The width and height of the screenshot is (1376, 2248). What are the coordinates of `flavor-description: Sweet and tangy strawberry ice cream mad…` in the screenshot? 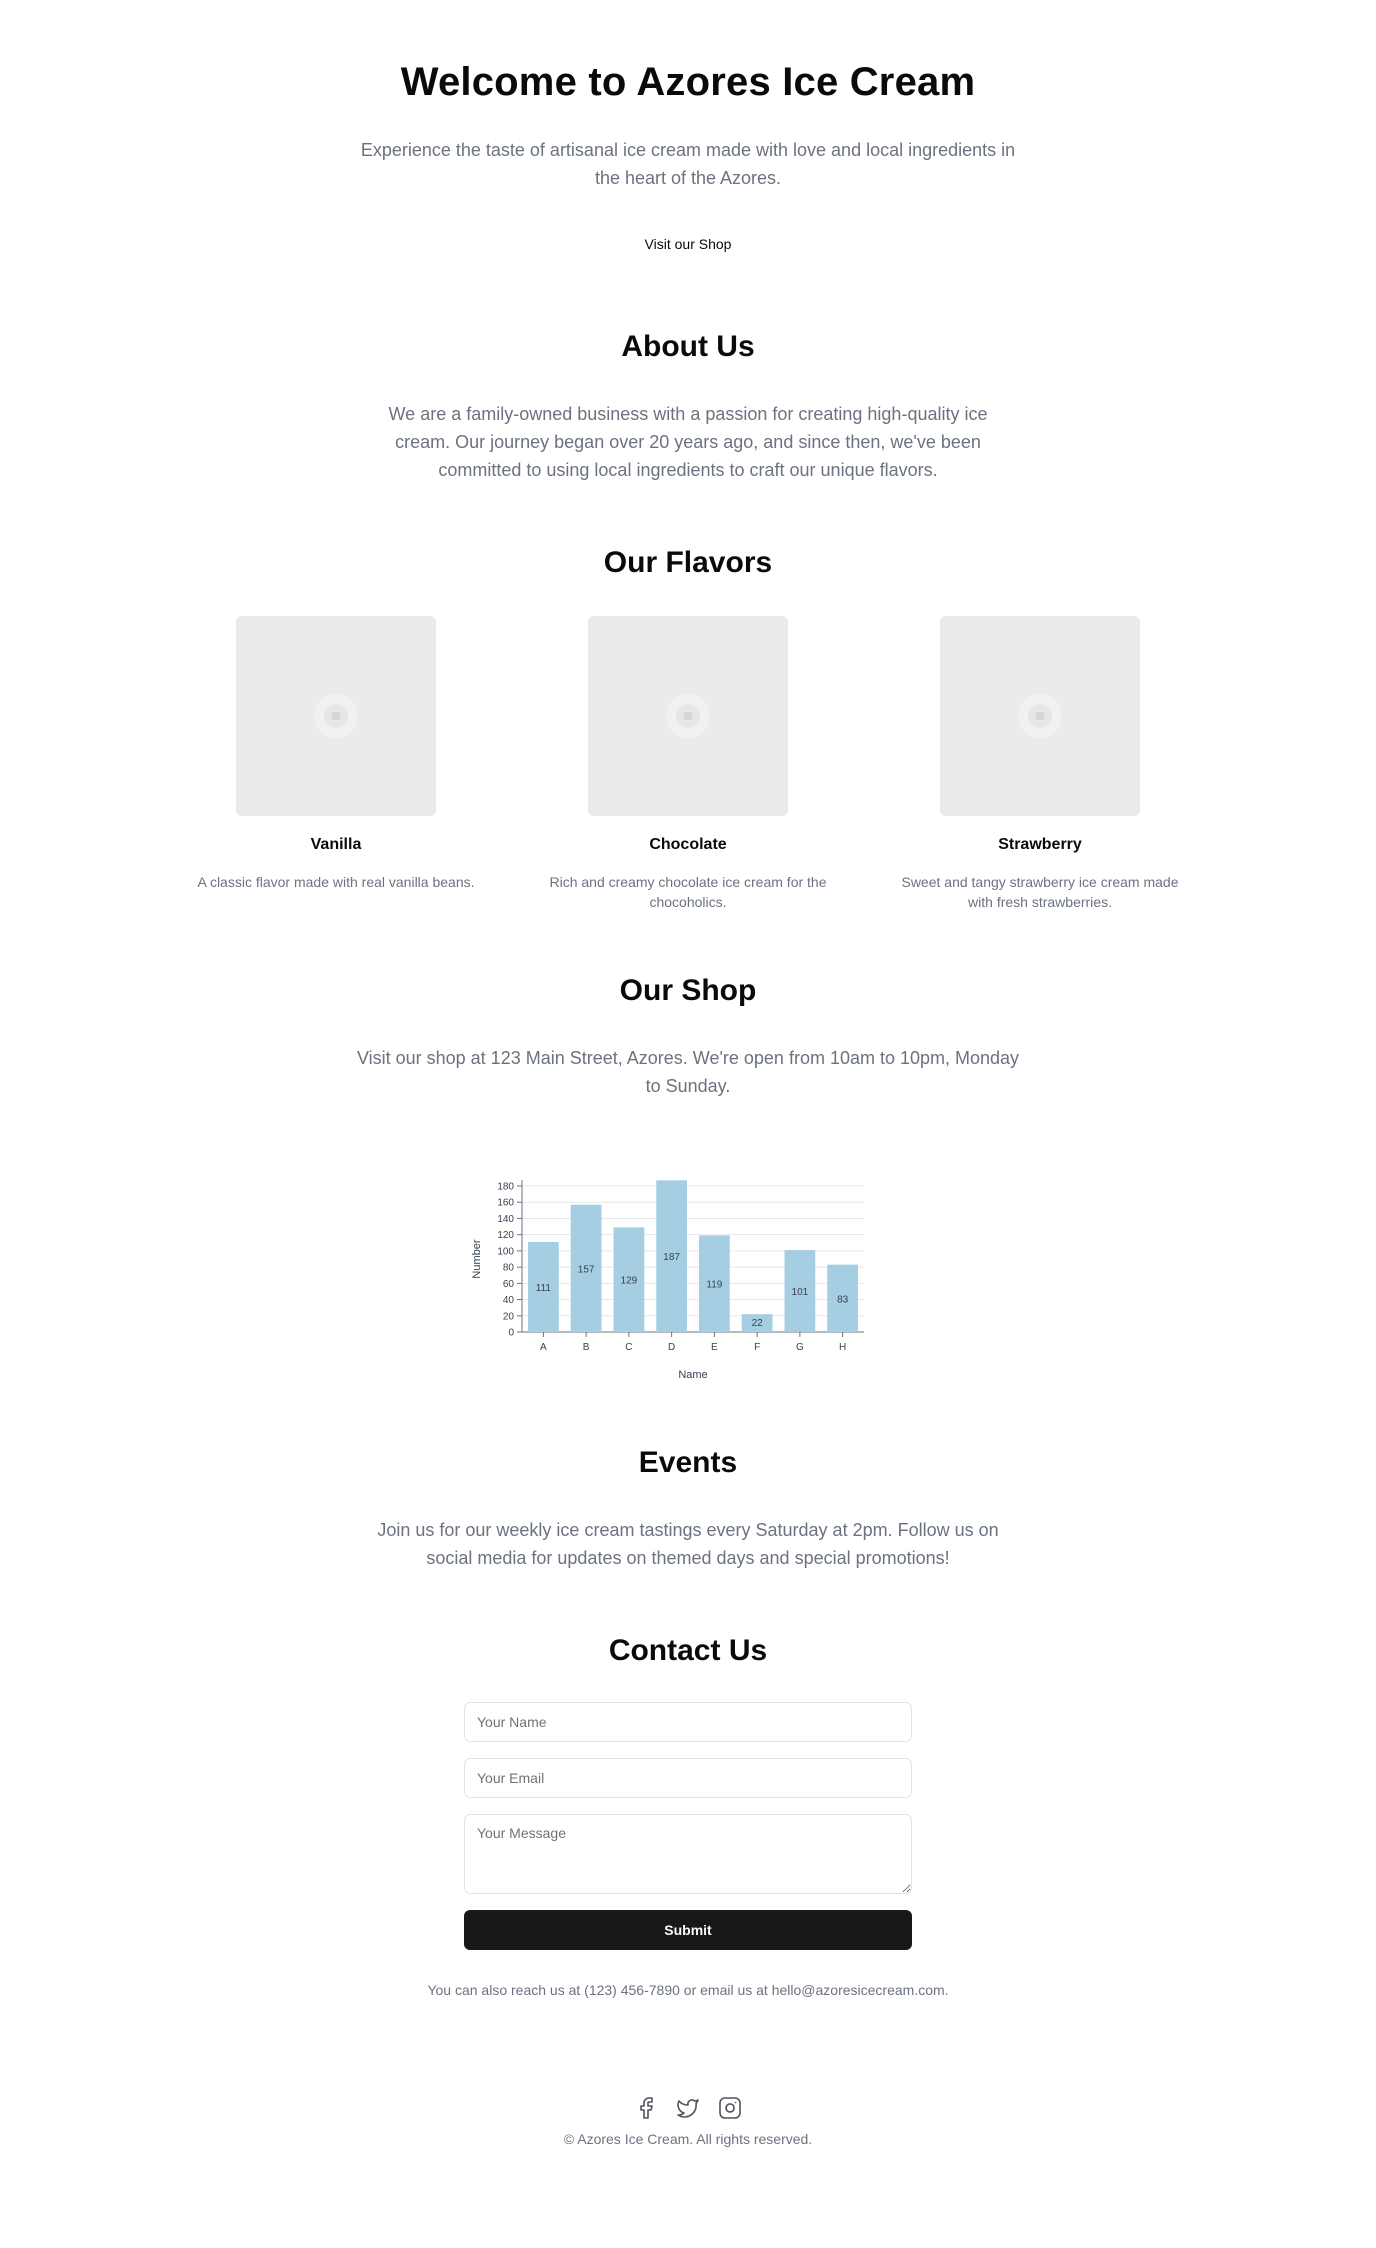 It's located at (1040, 892).